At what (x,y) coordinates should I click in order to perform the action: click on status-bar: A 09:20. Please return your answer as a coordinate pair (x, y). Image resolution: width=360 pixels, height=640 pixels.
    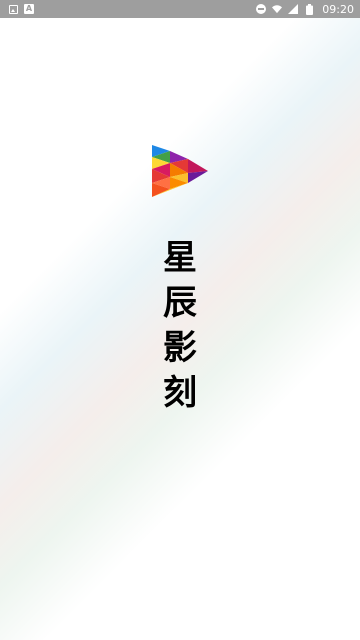
    Looking at the image, I should click on (180, 9).